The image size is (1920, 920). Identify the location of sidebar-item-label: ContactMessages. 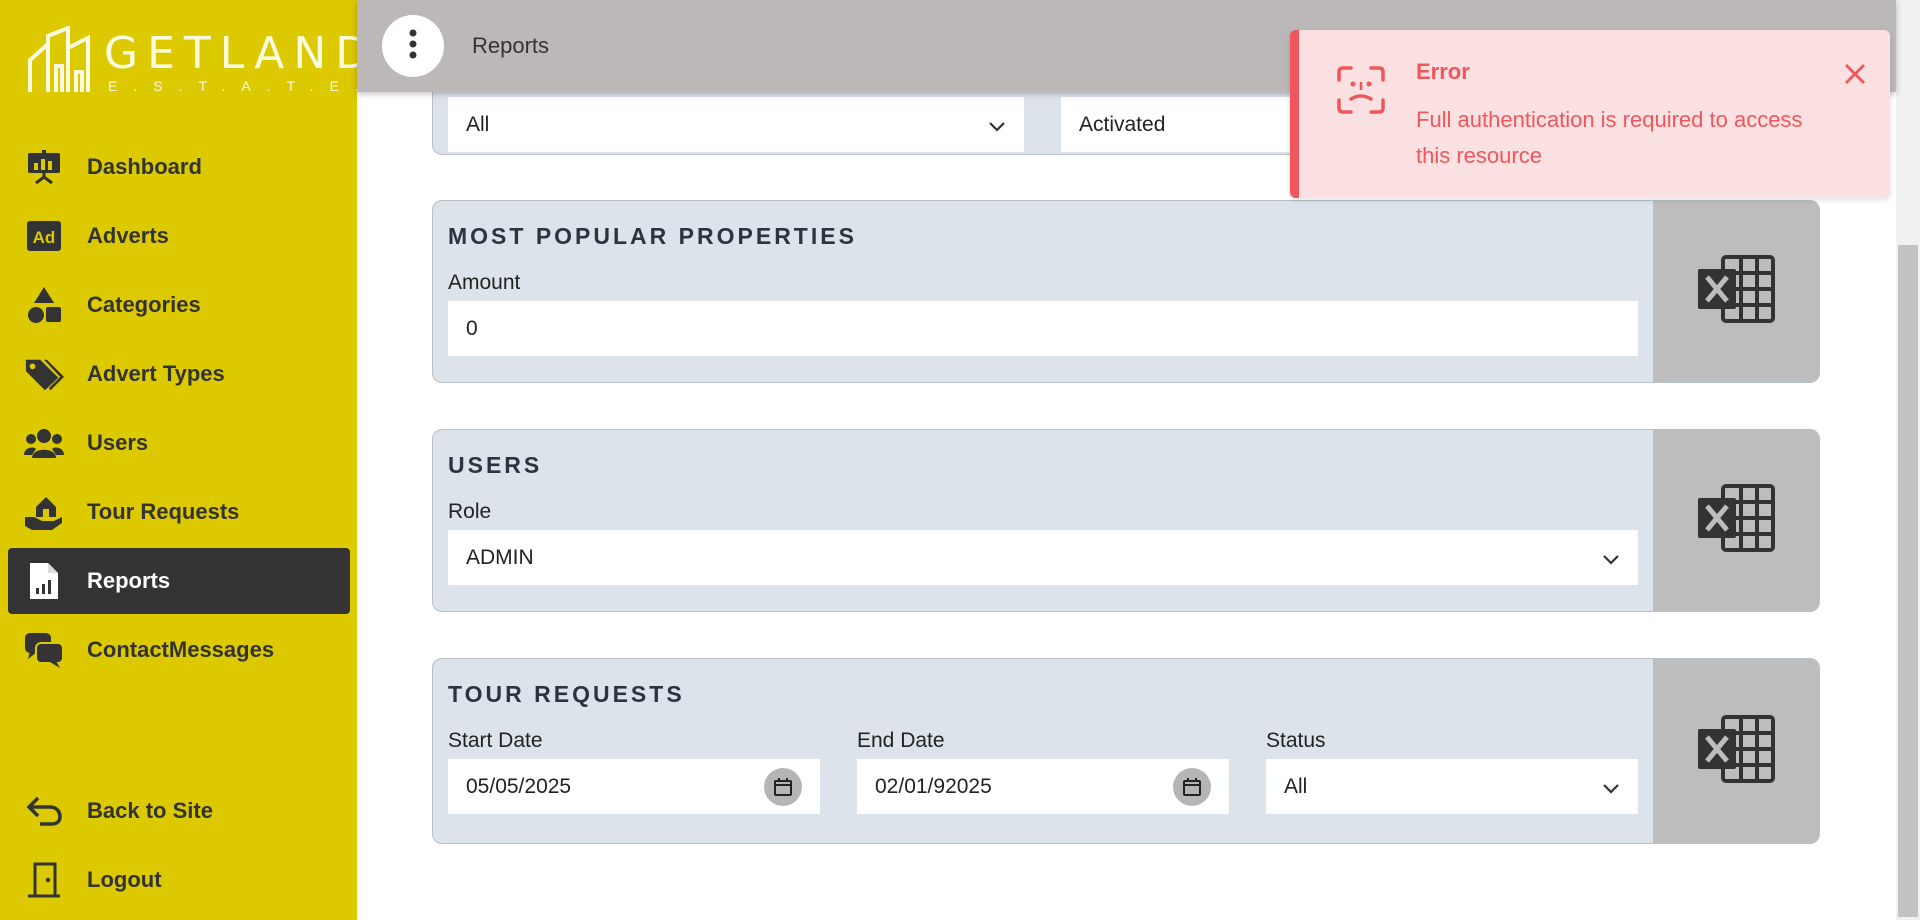
(181, 649).